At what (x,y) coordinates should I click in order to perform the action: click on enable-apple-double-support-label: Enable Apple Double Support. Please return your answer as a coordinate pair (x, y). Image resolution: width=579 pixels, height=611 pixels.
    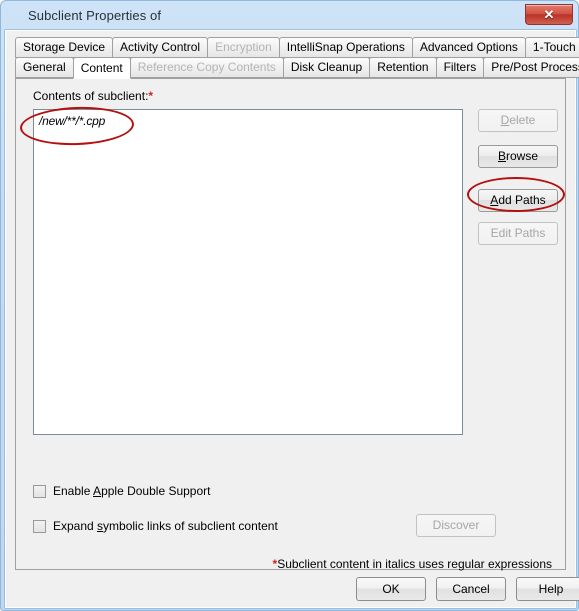
    Looking at the image, I should click on (132, 491).